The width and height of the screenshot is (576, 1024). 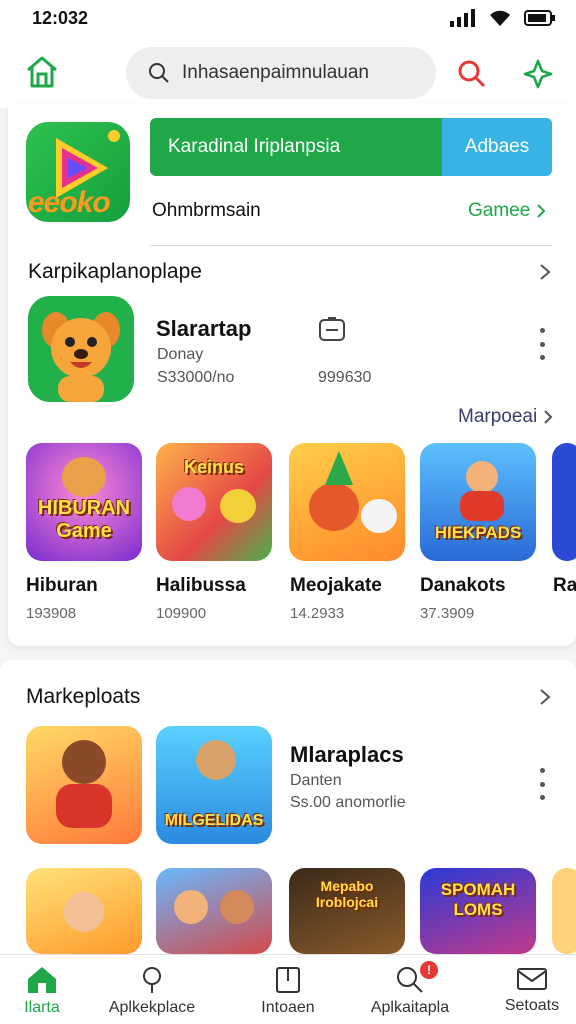 I want to click on status-icons, so click(x=503, y=18).